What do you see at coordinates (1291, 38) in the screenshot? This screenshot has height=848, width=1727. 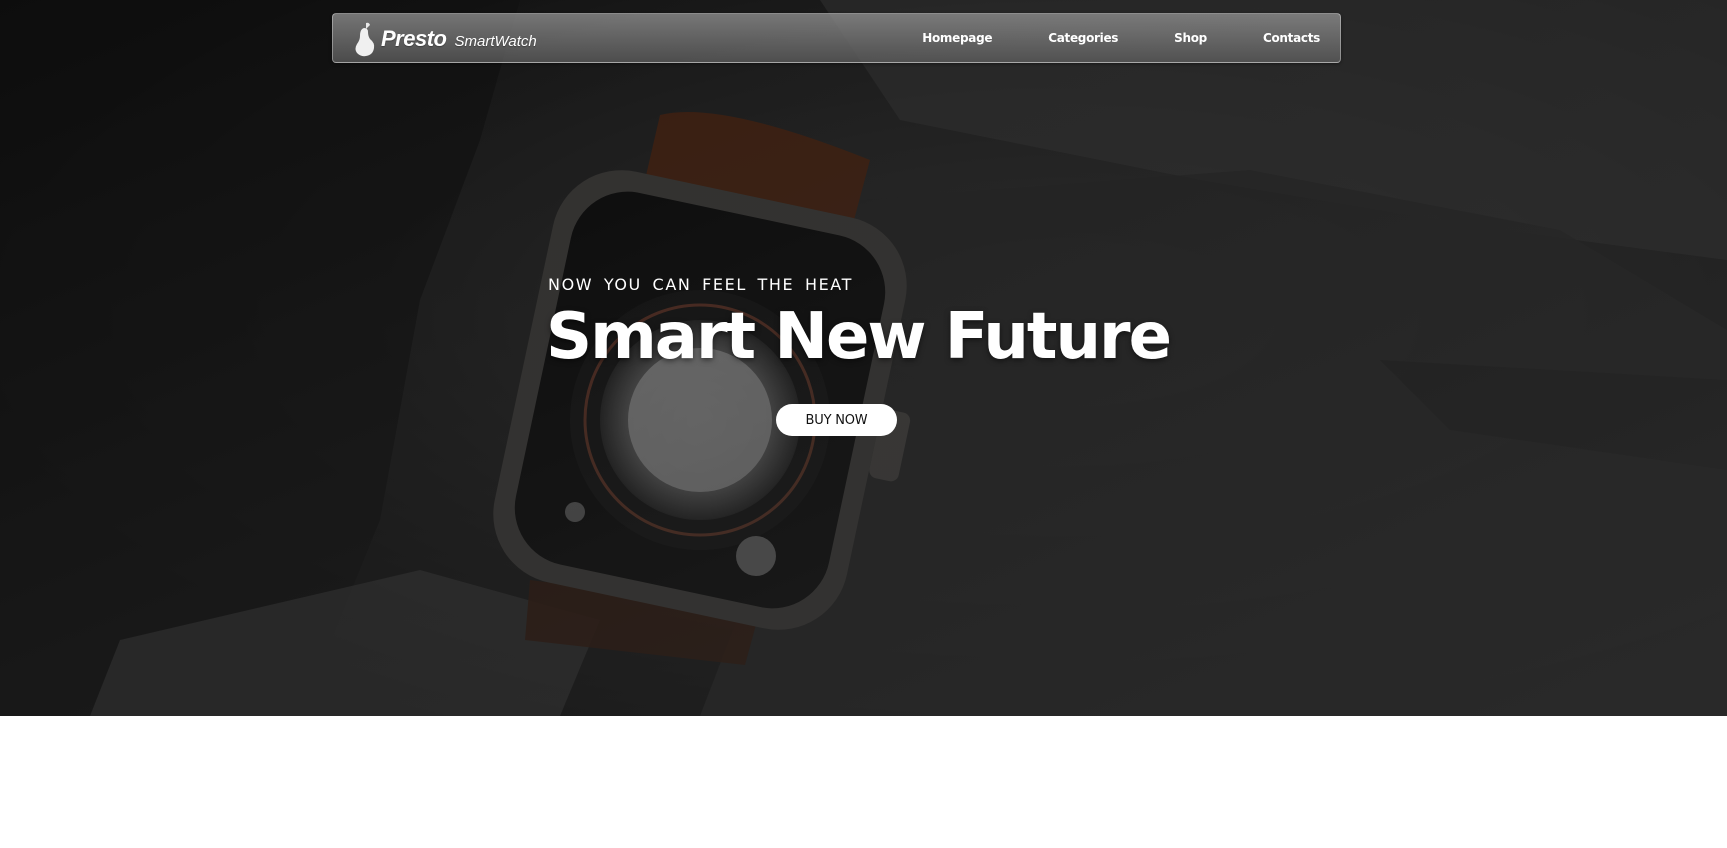 I see `nav-item-contacts: Contacts` at bounding box center [1291, 38].